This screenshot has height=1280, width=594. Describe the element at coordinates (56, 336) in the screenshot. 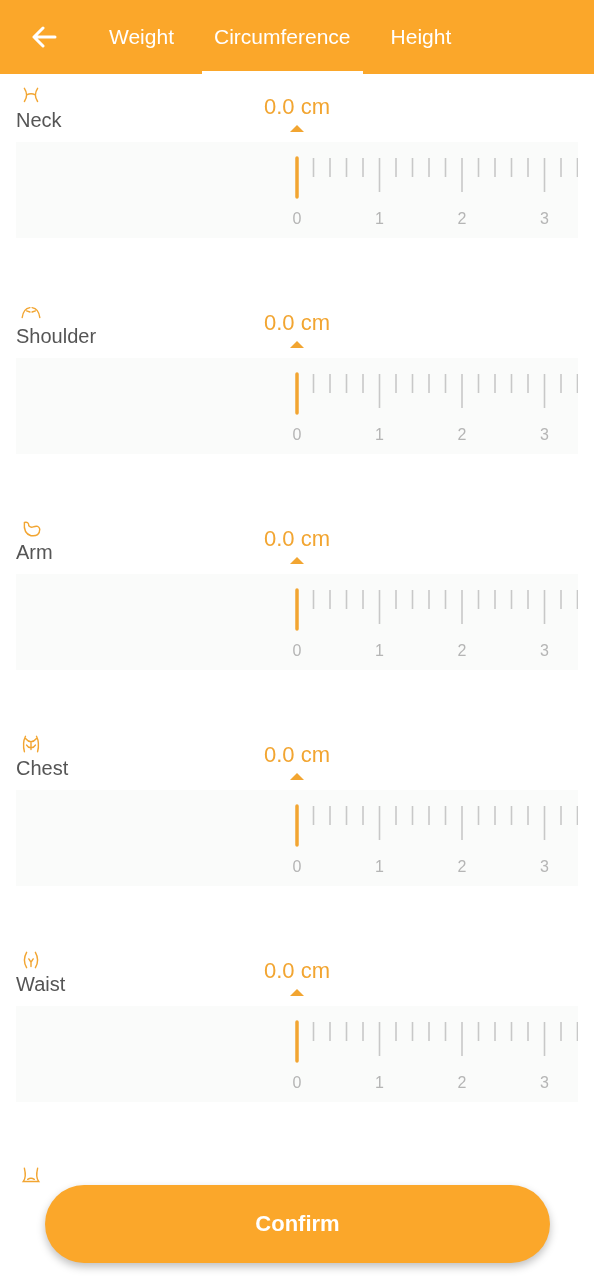

I see `measurement-name: Shoulder` at that location.